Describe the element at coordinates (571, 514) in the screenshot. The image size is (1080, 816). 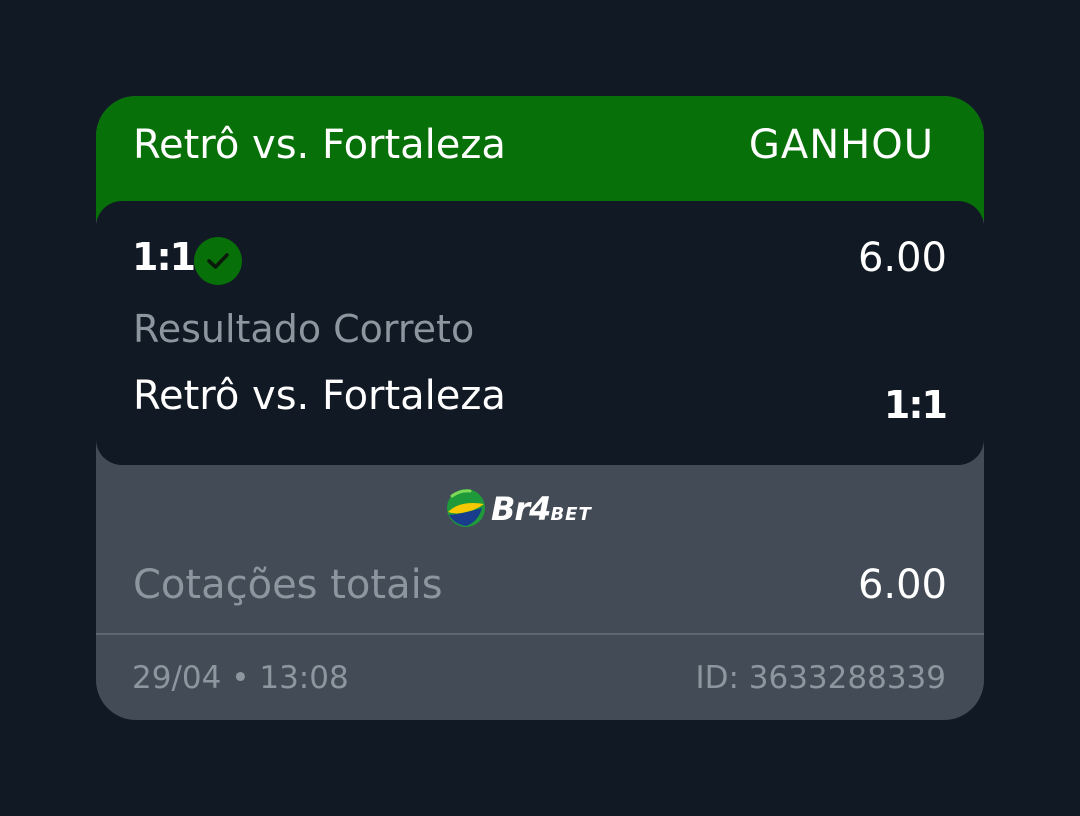
I see `brand-name-sub: BET` at that location.